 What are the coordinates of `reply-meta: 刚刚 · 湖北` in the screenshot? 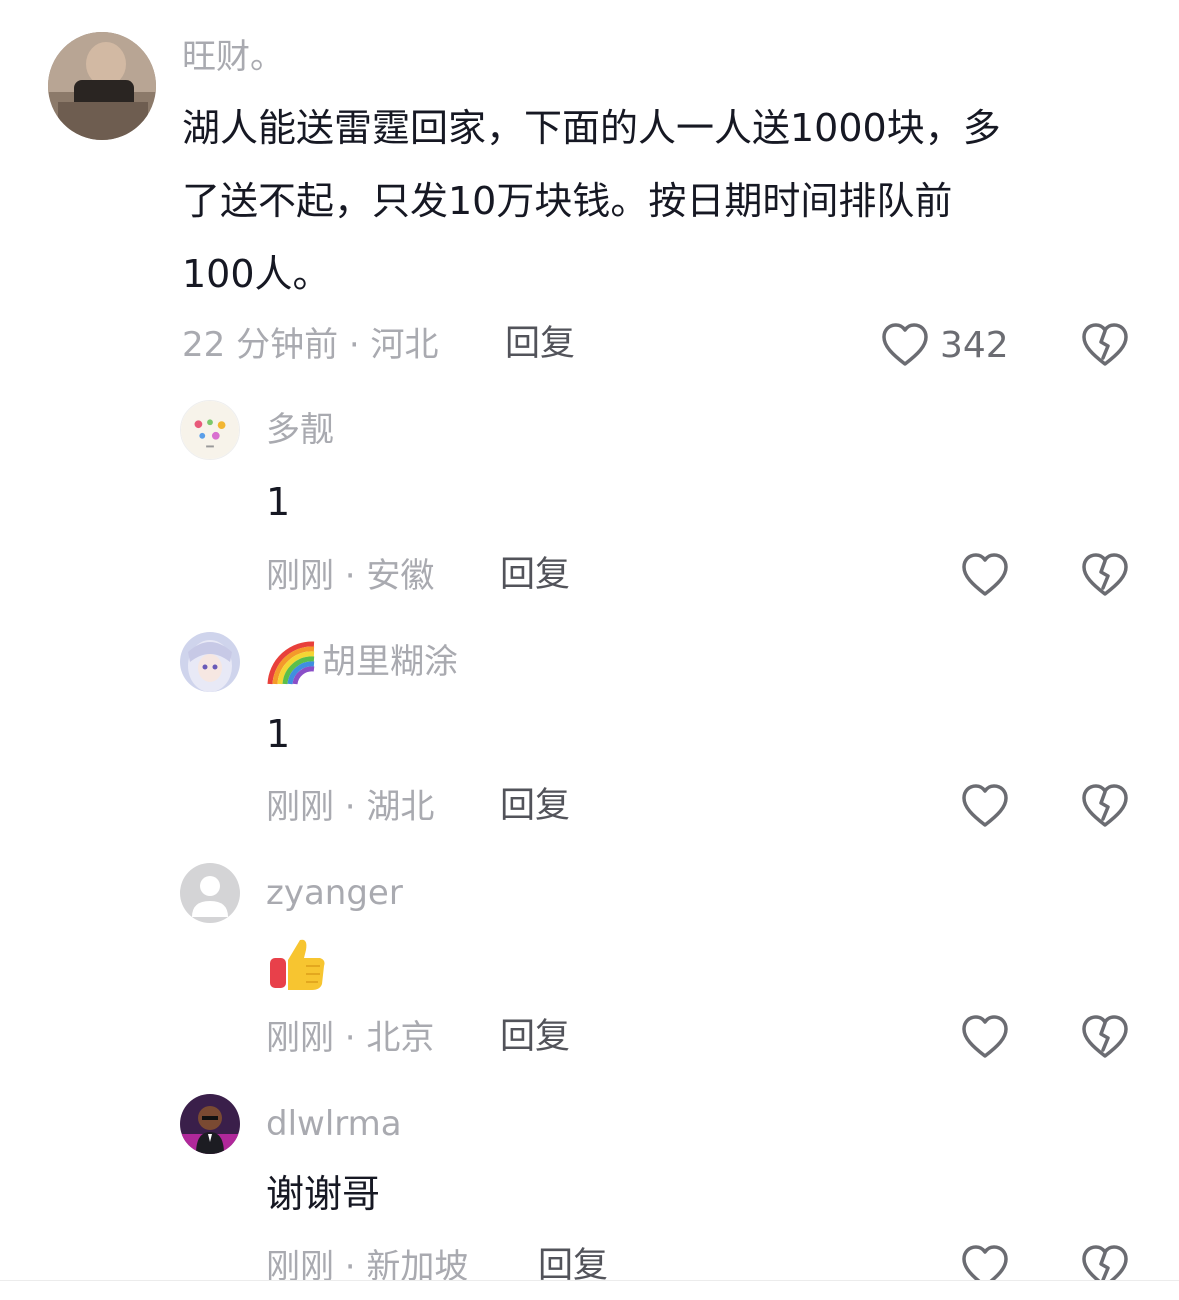 It's located at (350, 807).